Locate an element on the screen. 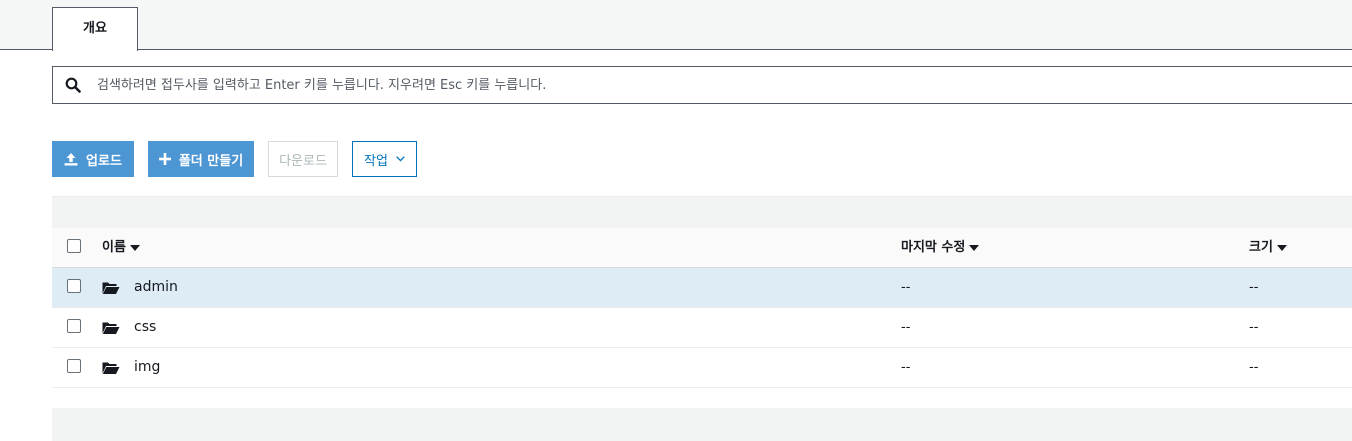 Image resolution: width=1352 pixels, height=441 pixels. table-row: admin -- -- is located at coordinates (702, 288).